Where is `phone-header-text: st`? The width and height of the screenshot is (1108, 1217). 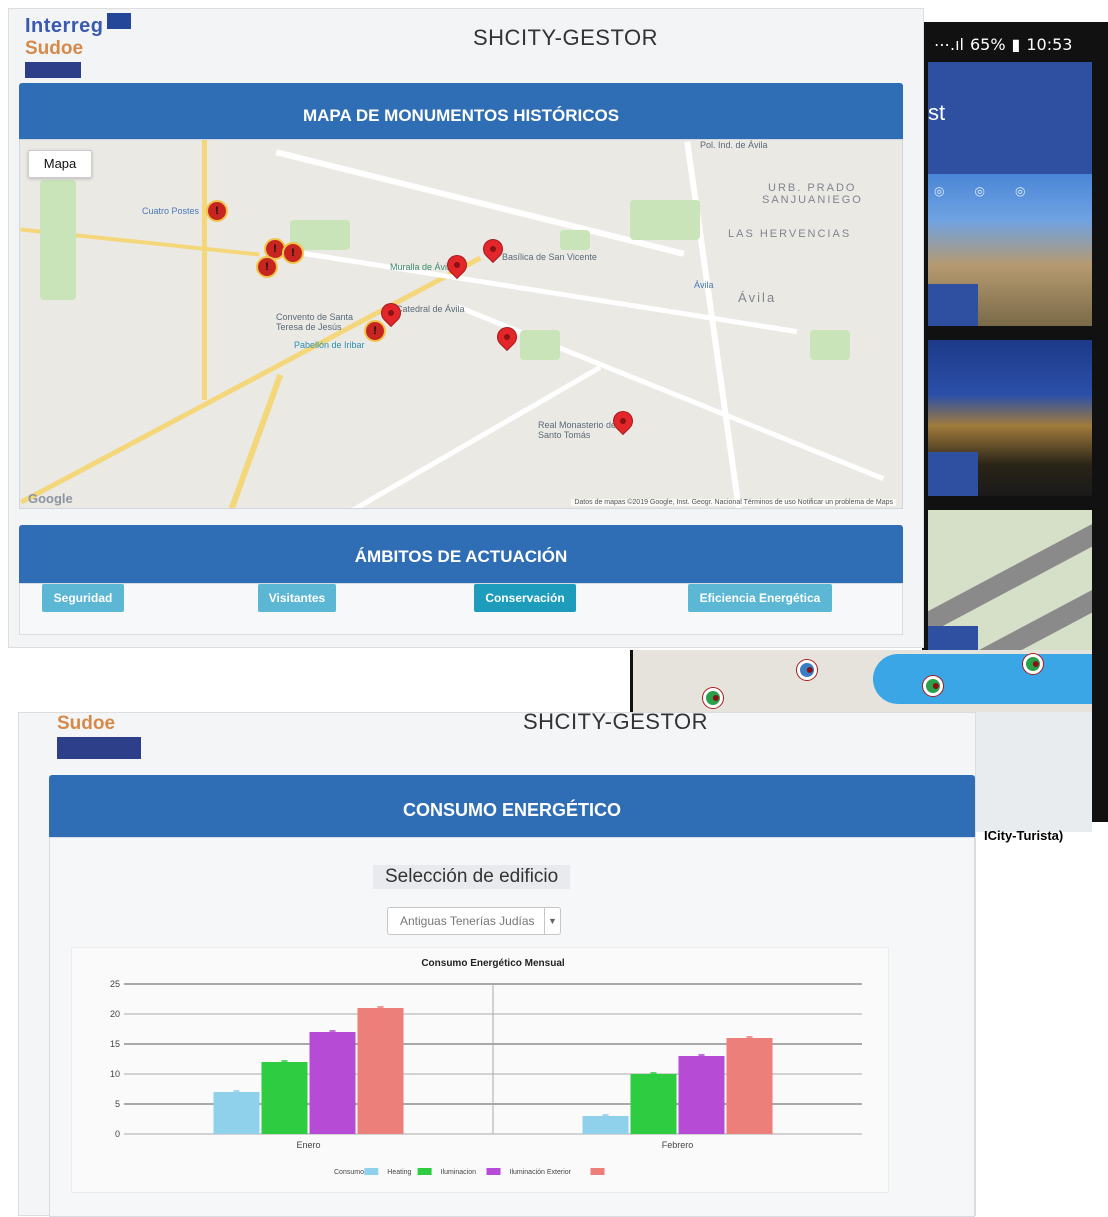
phone-header-text: st is located at coordinates (937, 112).